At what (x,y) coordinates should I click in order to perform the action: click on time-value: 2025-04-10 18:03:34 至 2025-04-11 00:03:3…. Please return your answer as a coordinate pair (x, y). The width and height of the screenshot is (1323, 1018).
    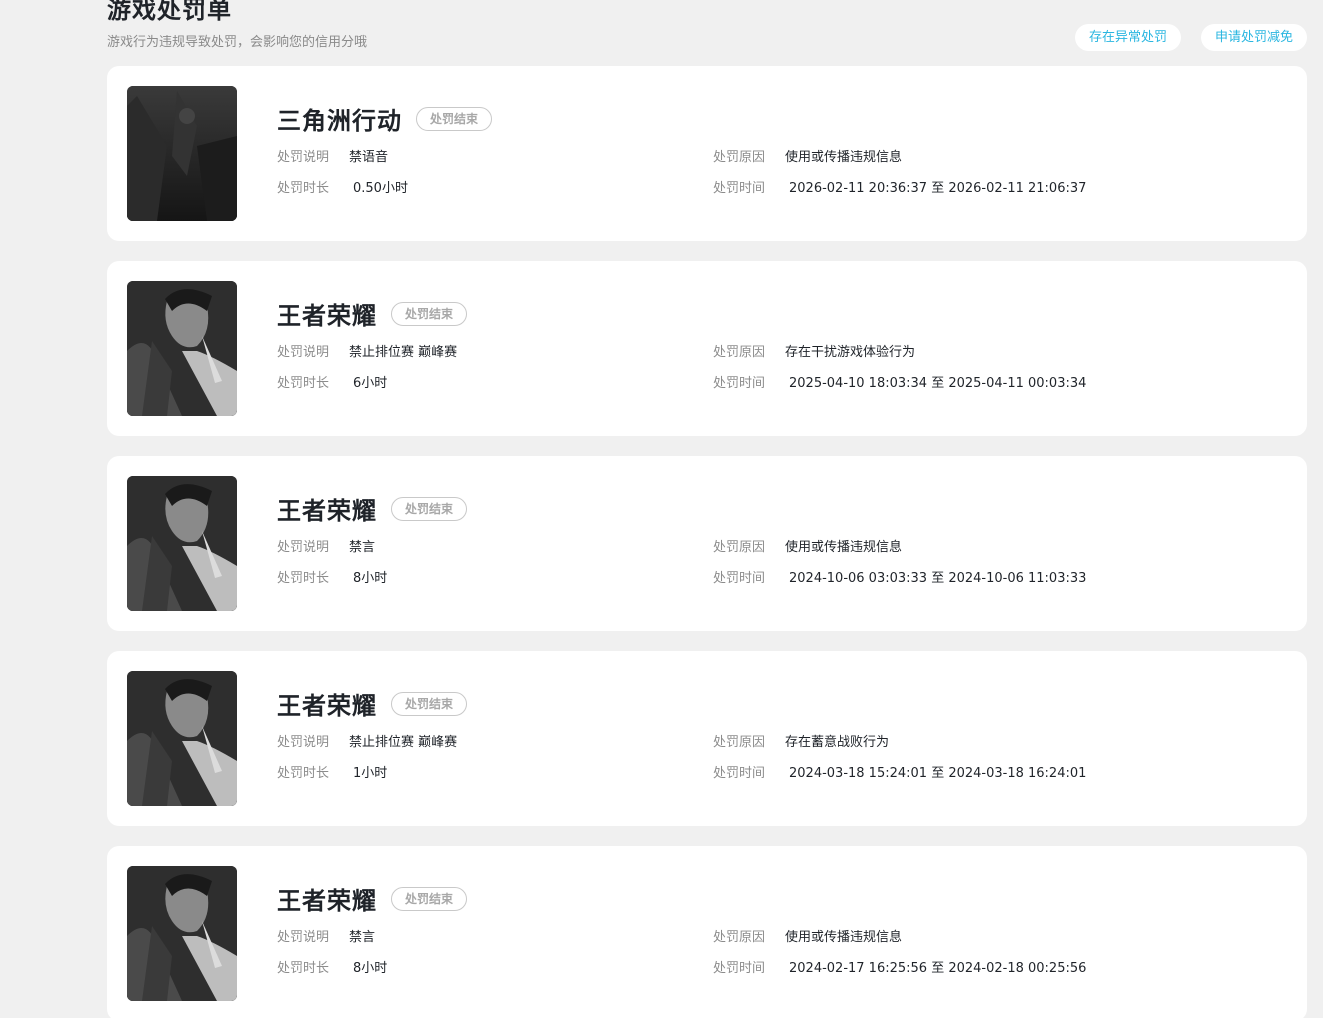
    Looking at the image, I should click on (938, 383).